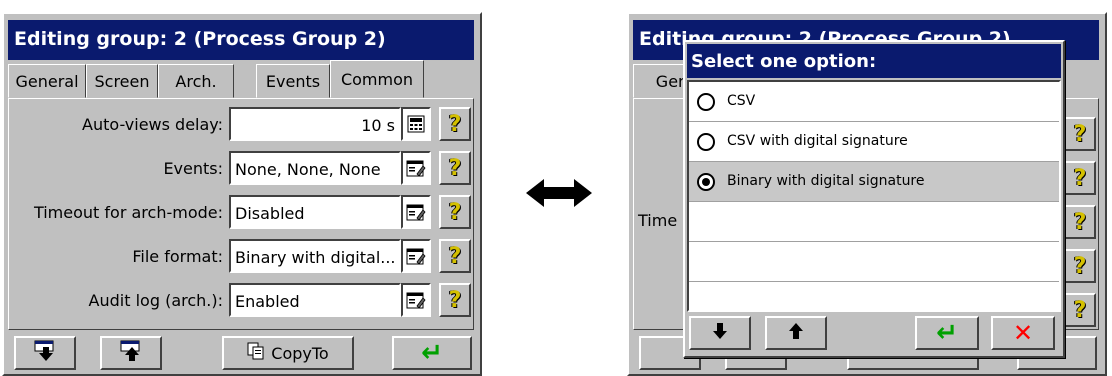  What do you see at coordinates (122, 81) in the screenshot?
I see `tab-screen: Screen` at bounding box center [122, 81].